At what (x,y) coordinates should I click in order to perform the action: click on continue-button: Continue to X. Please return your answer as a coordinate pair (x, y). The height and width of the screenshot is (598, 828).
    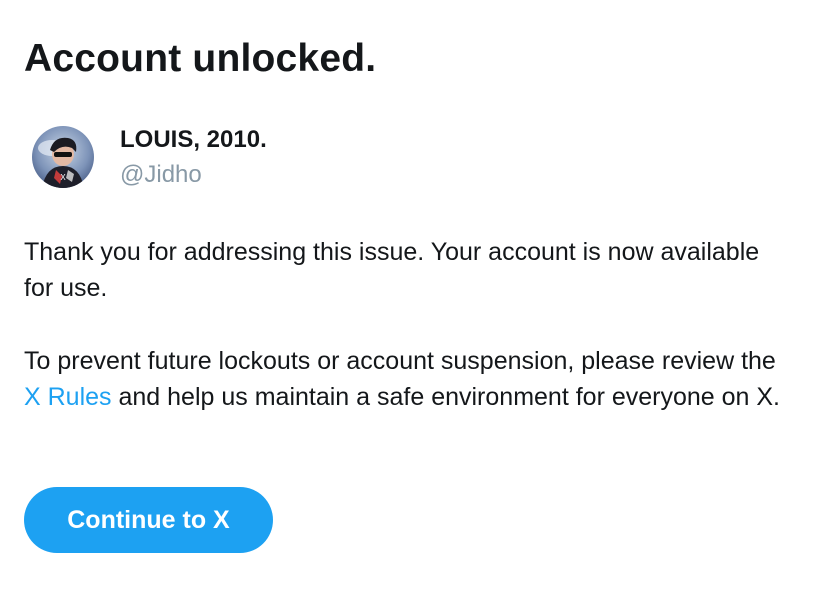
    Looking at the image, I should click on (148, 520).